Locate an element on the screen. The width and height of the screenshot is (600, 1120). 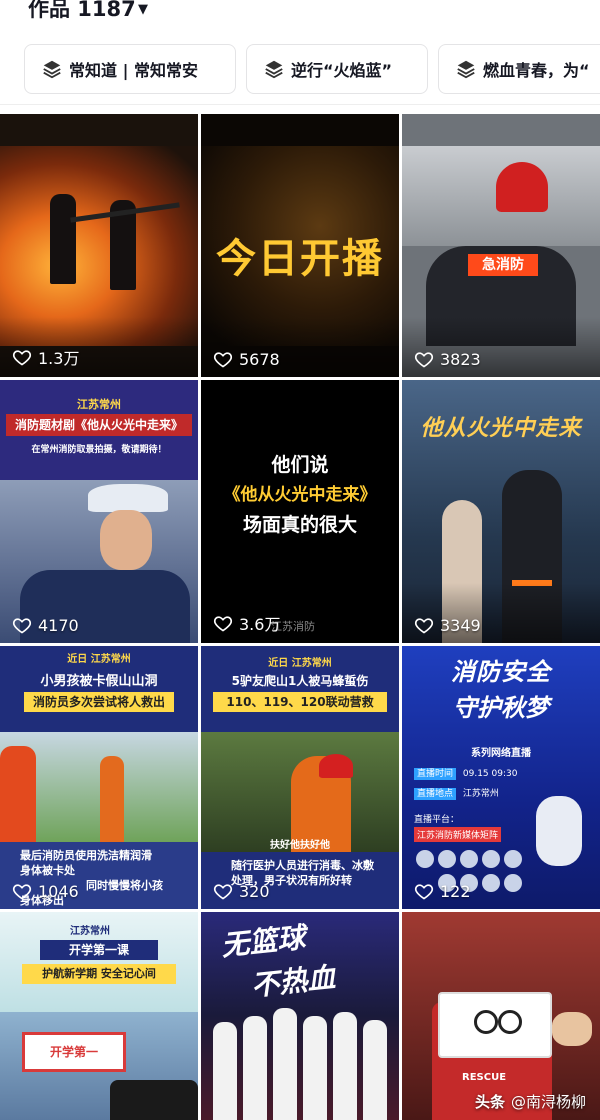
collections-row: 常知道 | 常知常安 逆行“火焰蓝” 燃血青春，为“ is located at coordinates (300, 71).